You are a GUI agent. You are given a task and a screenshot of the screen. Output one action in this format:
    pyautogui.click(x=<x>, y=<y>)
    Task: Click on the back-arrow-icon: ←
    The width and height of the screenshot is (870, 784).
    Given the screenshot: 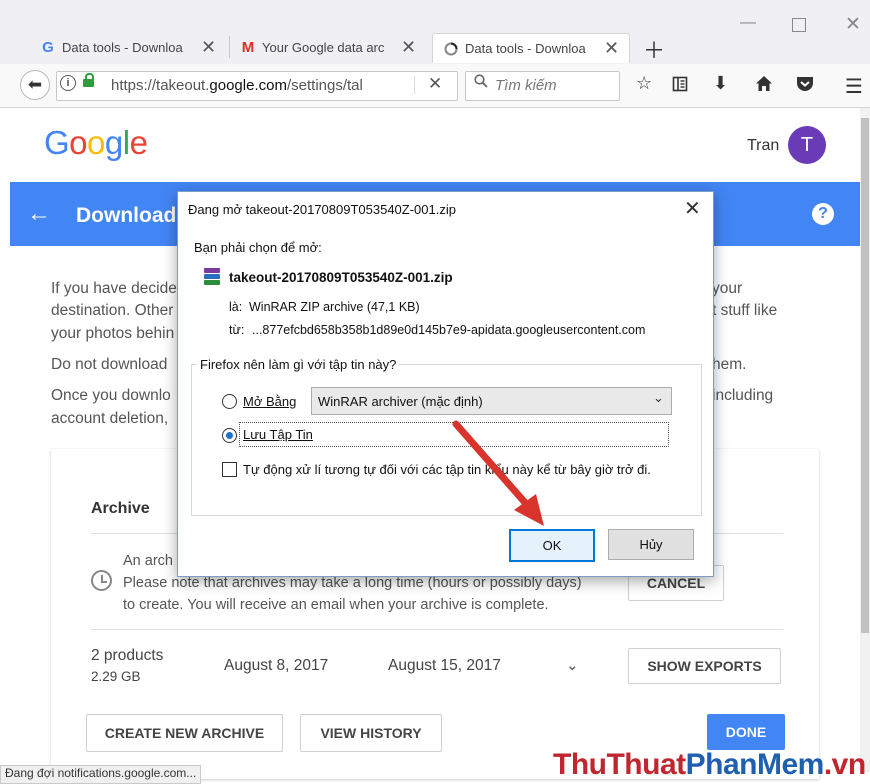 What is the action you would take?
    pyautogui.click(x=39, y=214)
    